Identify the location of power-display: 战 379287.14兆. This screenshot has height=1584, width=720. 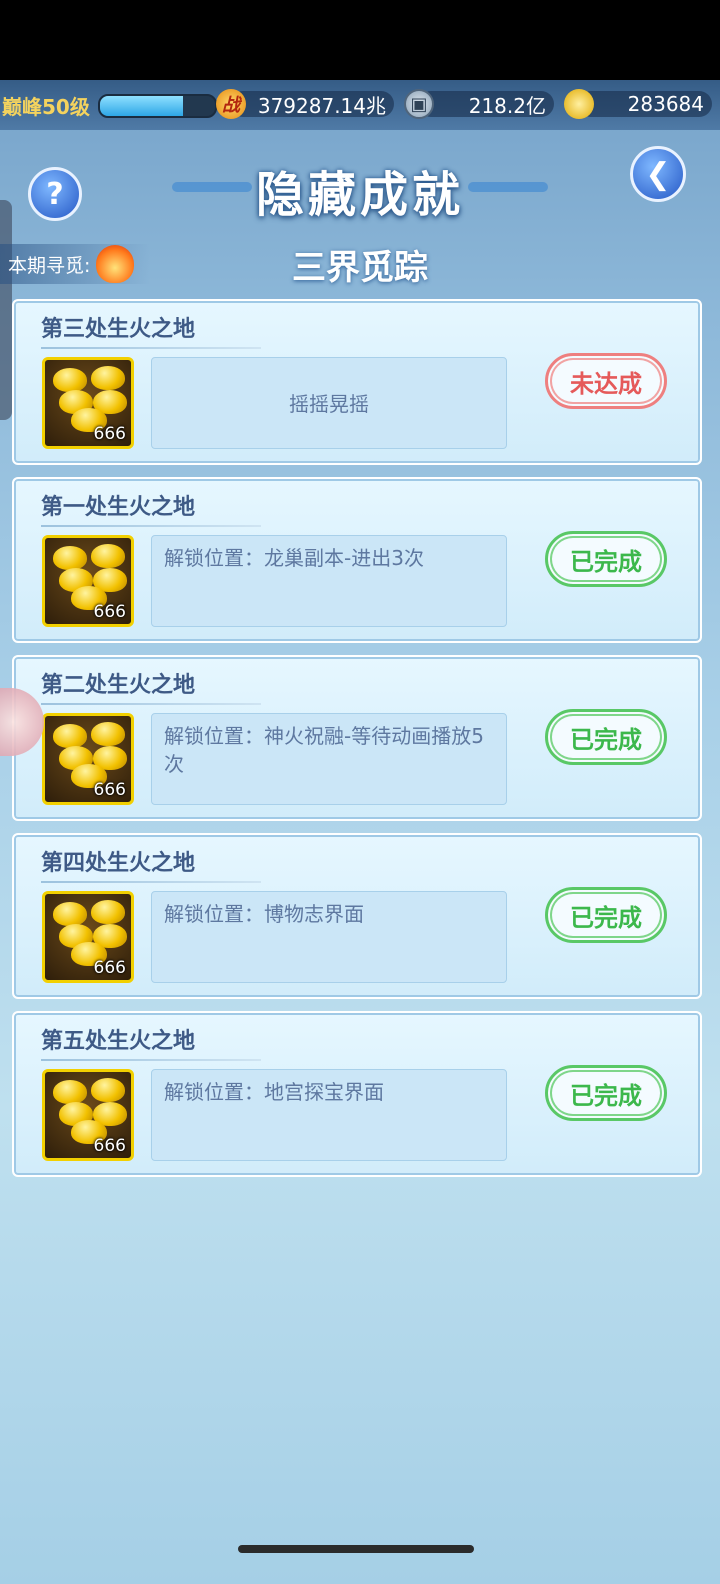
(305, 104).